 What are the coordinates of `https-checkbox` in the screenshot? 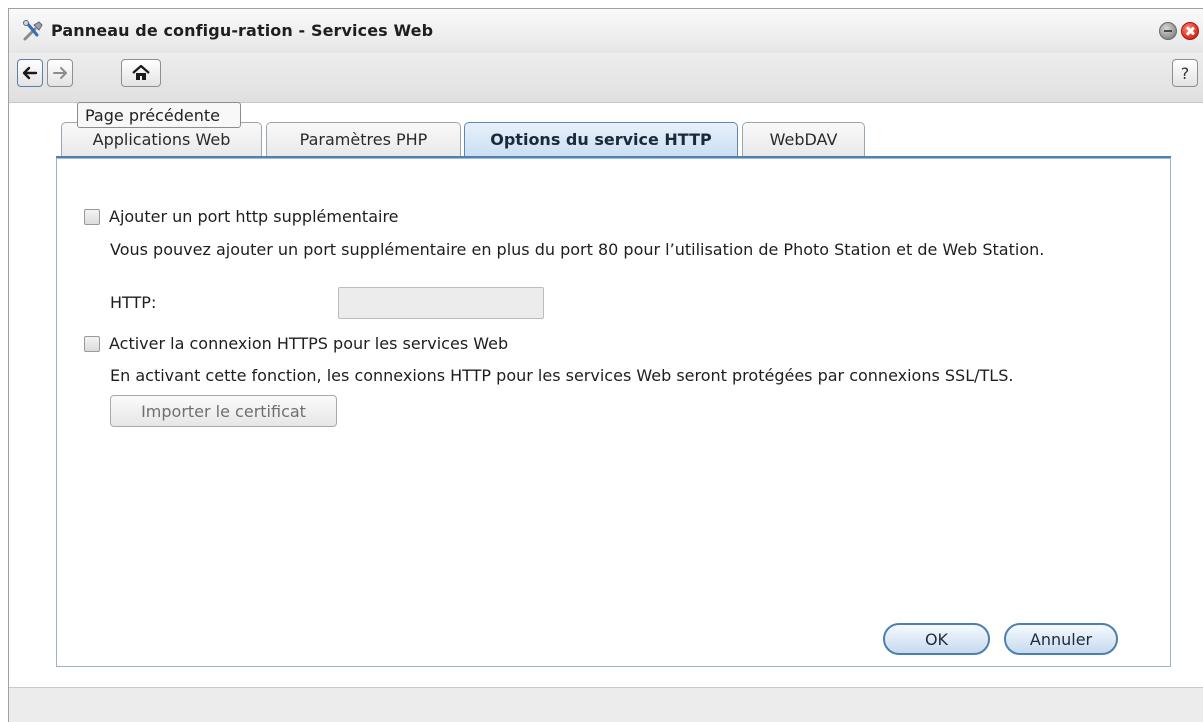 It's located at (92, 344).